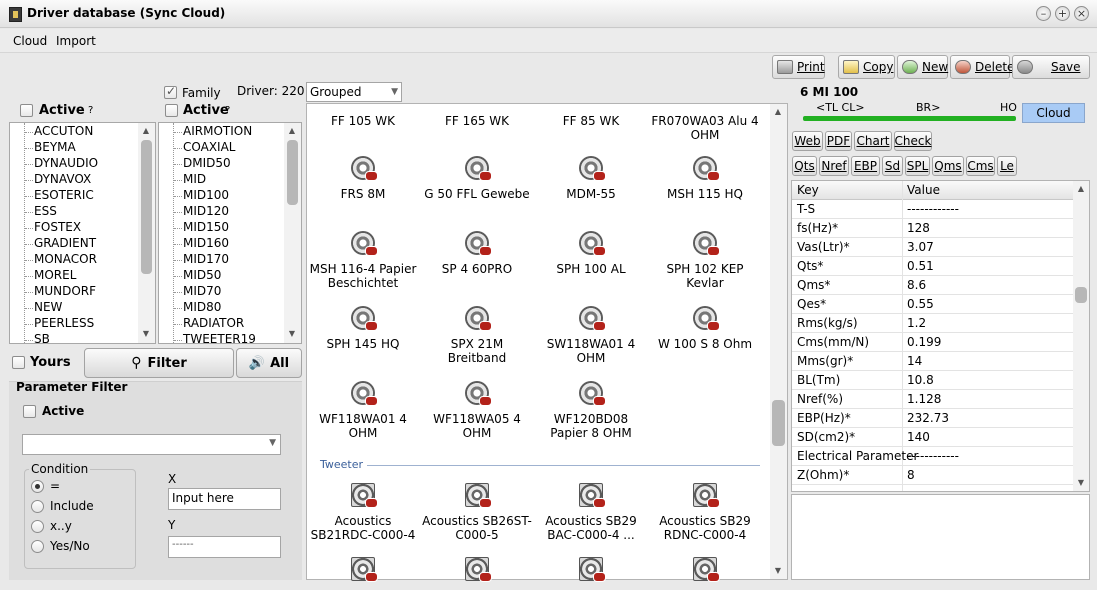  What do you see at coordinates (1081, 482) in the screenshot?
I see `scroll-down-icon: ▼` at bounding box center [1081, 482].